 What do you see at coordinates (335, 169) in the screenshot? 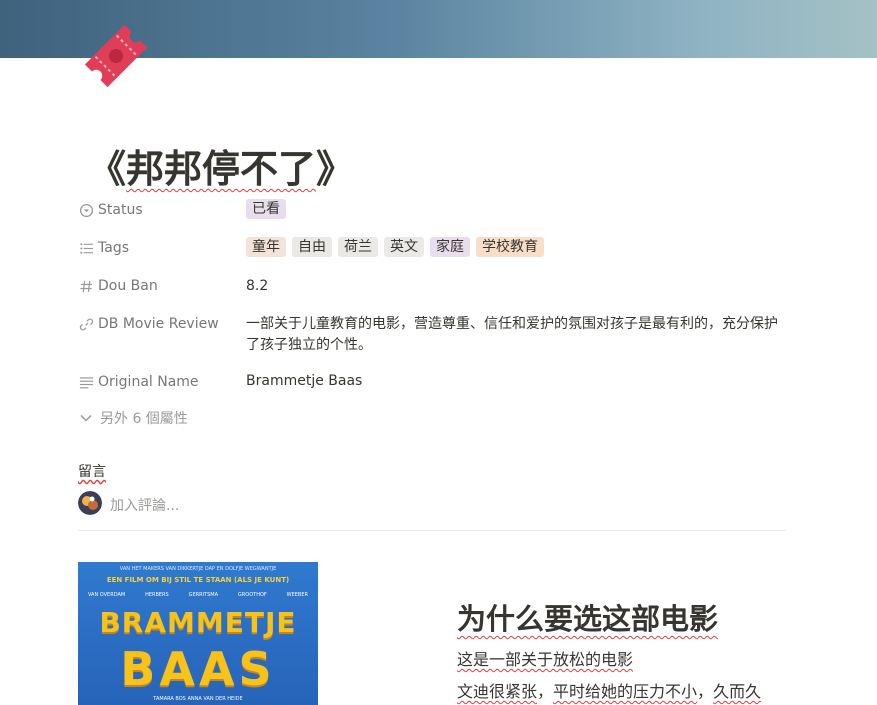
I see `title-bracket-close: 》` at bounding box center [335, 169].